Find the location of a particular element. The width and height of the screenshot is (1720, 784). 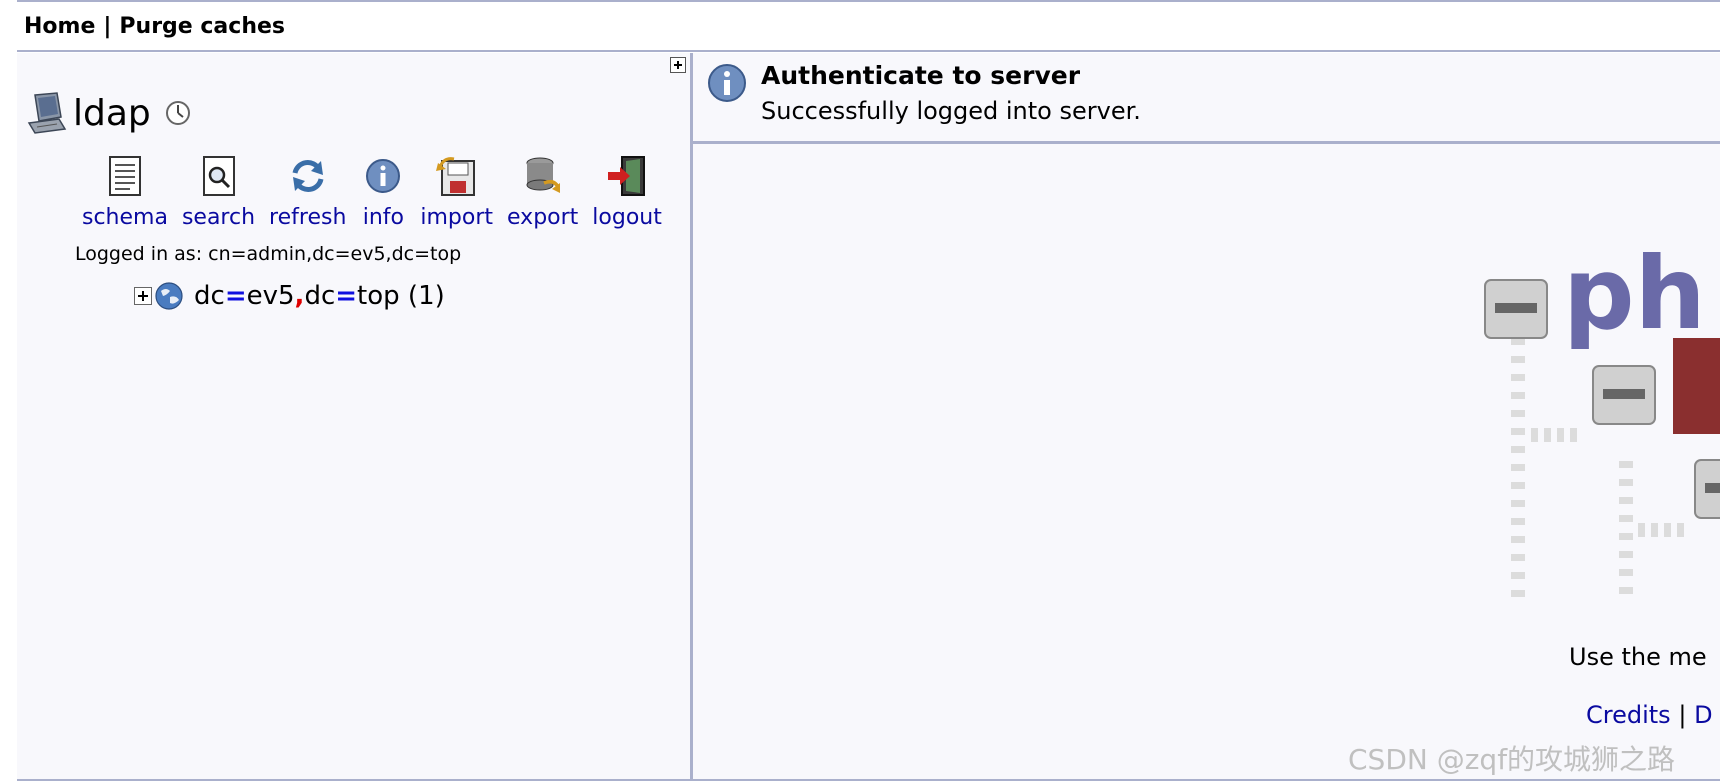

info-button: info is located at coordinates (383, 191).